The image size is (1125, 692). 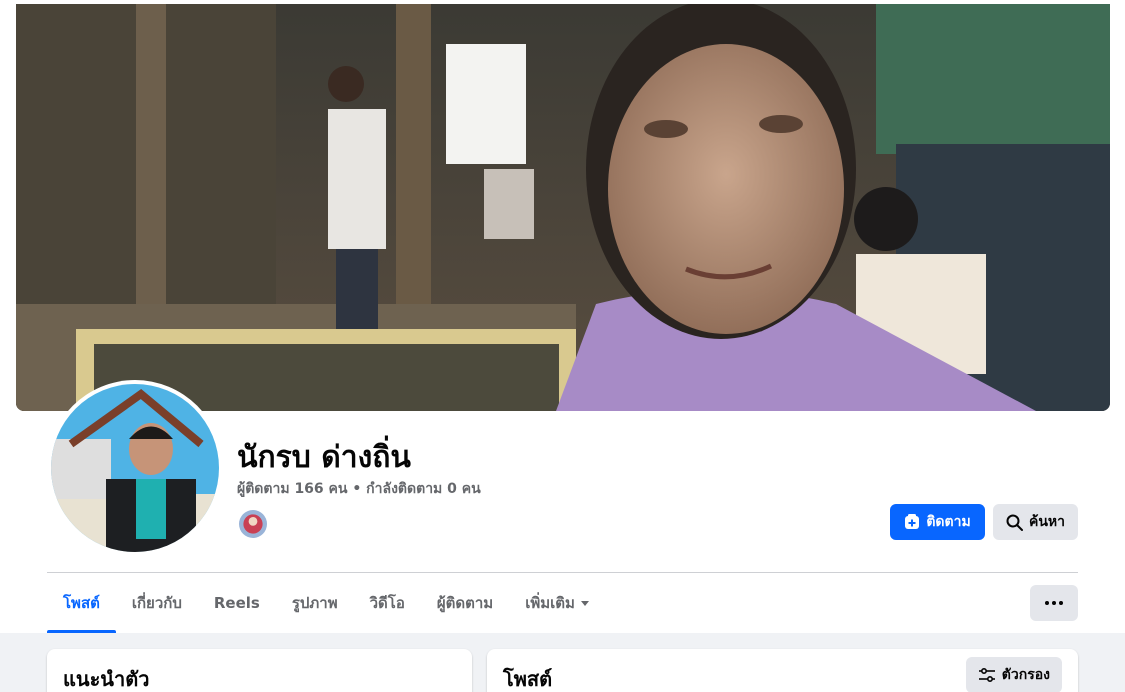 What do you see at coordinates (324, 457) in the screenshot?
I see `profile-name: นักรบ ด่างถิ่น` at bounding box center [324, 457].